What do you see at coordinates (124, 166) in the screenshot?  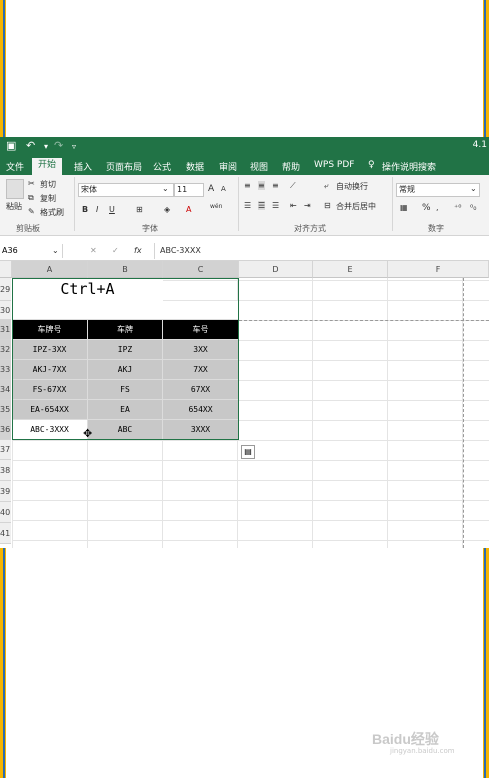 I see `tab-page-layout: 页面布局` at bounding box center [124, 166].